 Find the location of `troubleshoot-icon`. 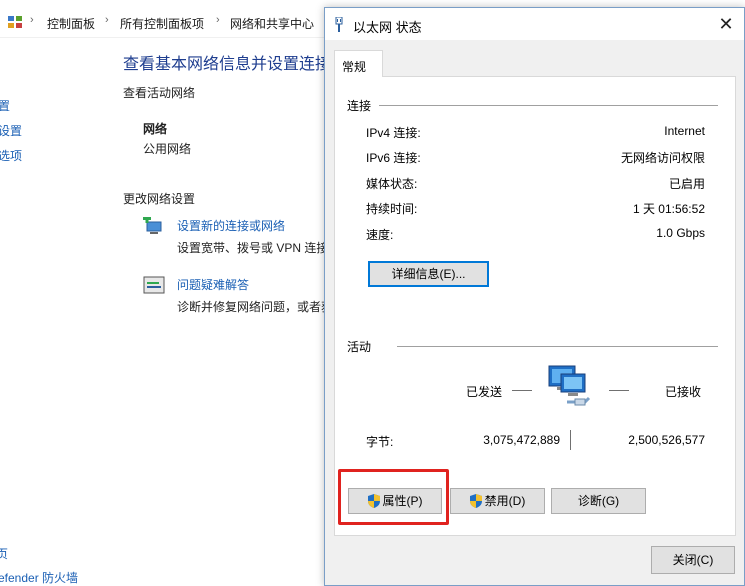

troubleshoot-icon is located at coordinates (154, 285).